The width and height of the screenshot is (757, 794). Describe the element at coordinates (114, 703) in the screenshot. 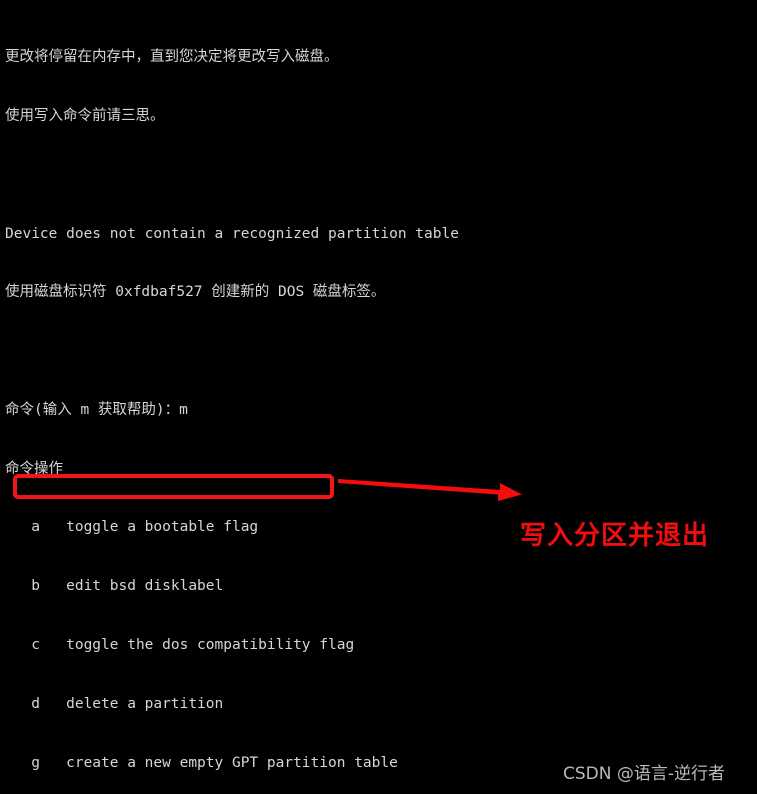

I see `menu-item-d: d delete a partition` at that location.